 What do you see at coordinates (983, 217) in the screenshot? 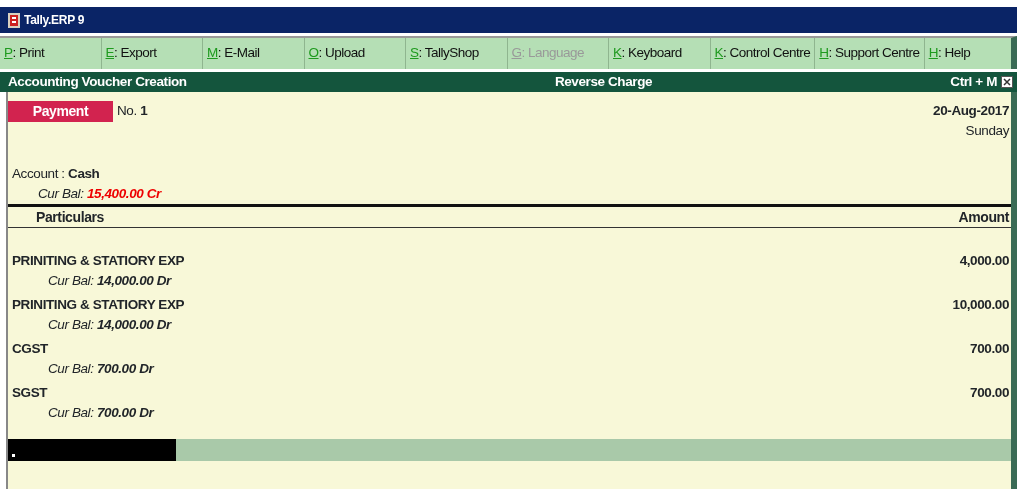
I see `column-header: Amount` at bounding box center [983, 217].